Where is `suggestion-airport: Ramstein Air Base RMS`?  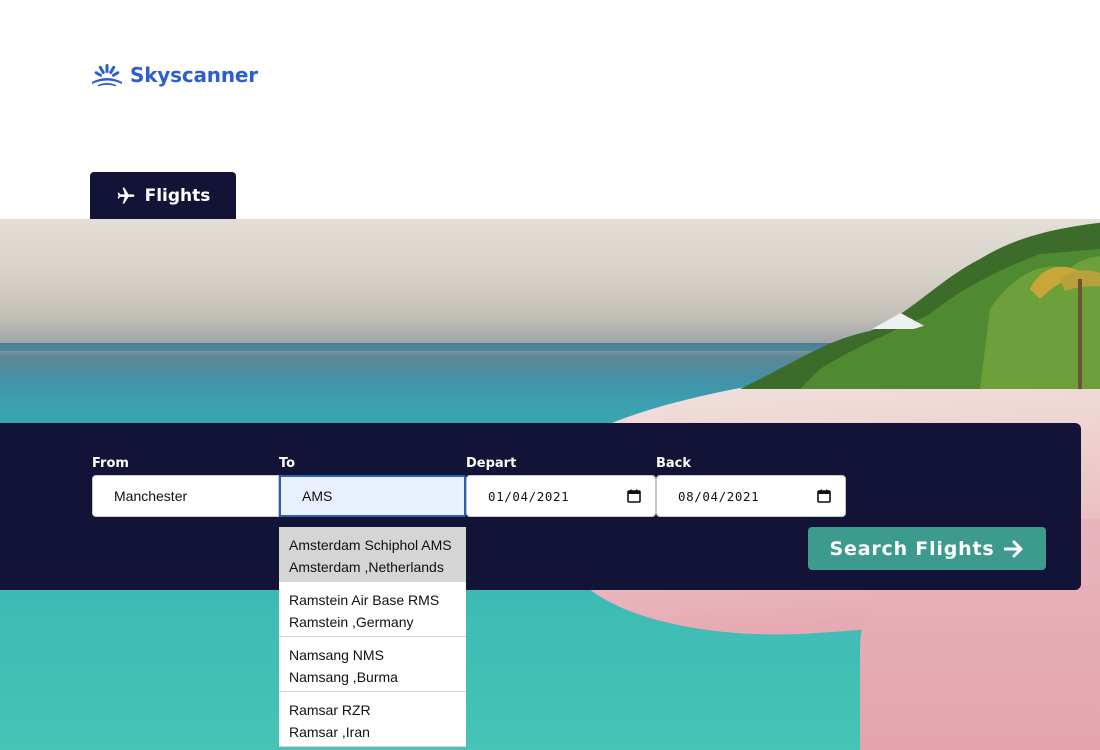 suggestion-airport: Ramstein Air Base RMS is located at coordinates (364, 600).